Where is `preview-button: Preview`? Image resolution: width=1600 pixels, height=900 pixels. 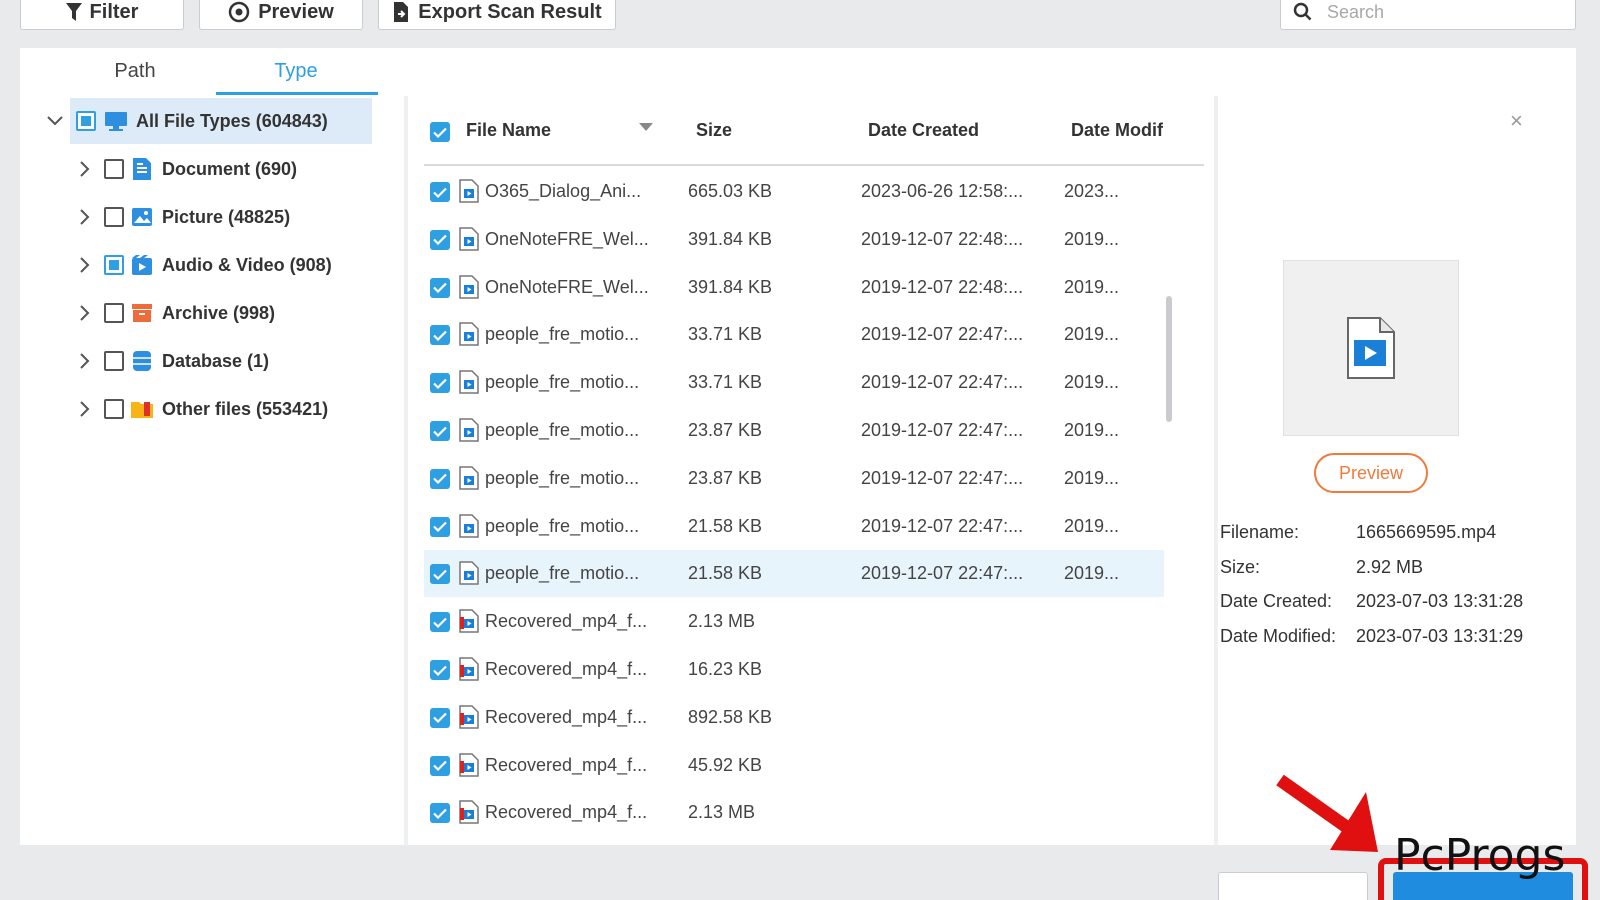
preview-button: Preview is located at coordinates (1371, 473).